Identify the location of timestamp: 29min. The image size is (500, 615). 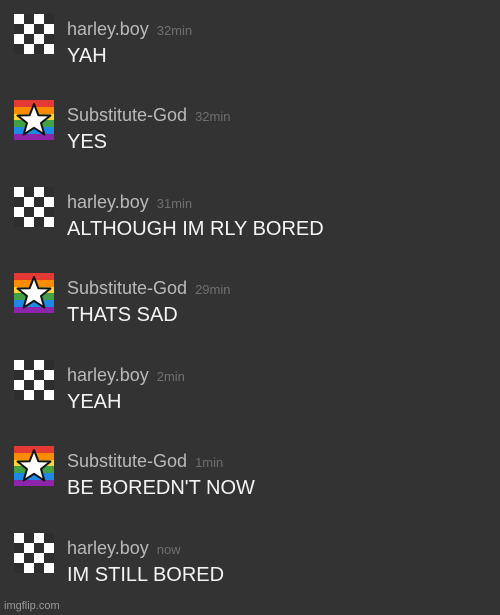
(213, 289).